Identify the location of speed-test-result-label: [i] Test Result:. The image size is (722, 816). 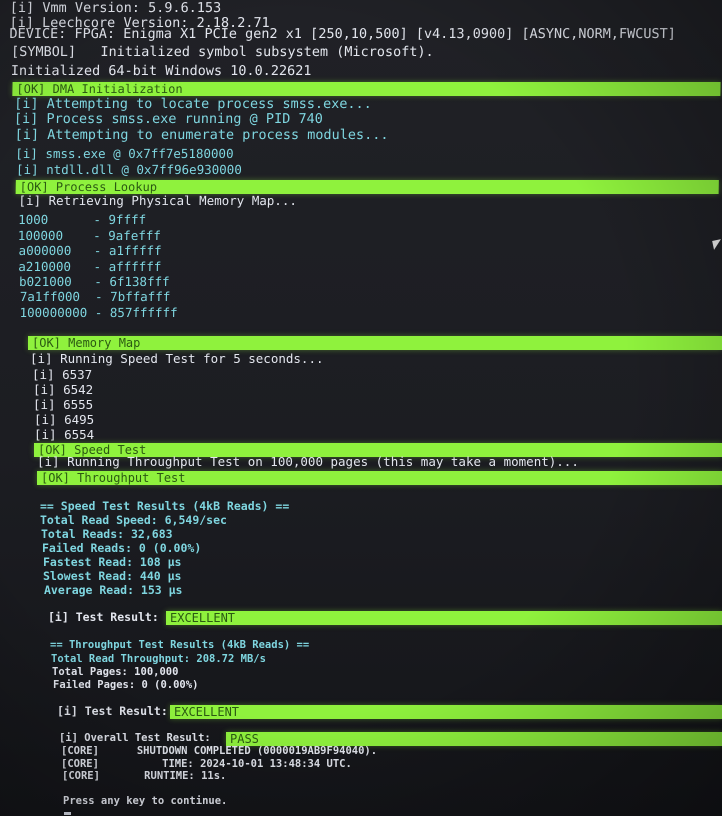
(103, 617).